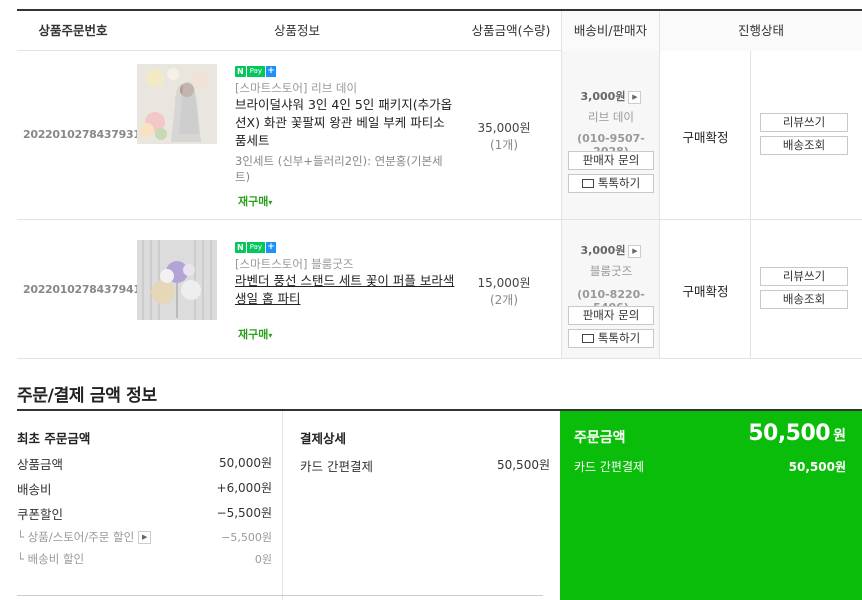  What do you see at coordinates (87, 396) in the screenshot?
I see `payment-section-title: 주문/결제 금액 정보` at bounding box center [87, 396].